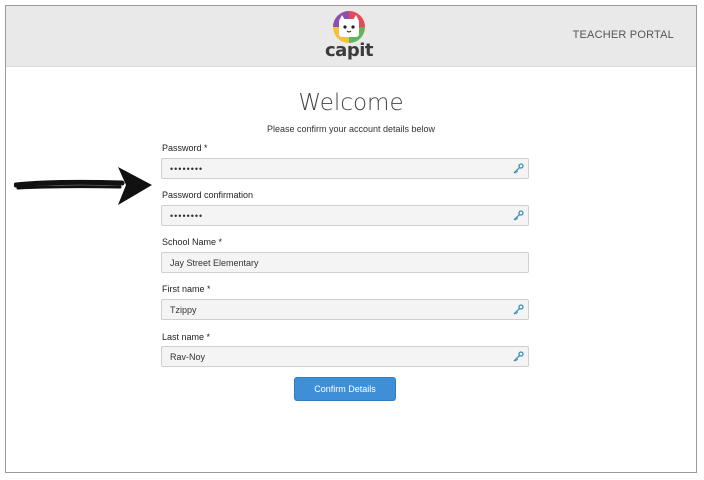 The width and height of the screenshot is (704, 480). I want to click on last-name-input, so click(345, 356).